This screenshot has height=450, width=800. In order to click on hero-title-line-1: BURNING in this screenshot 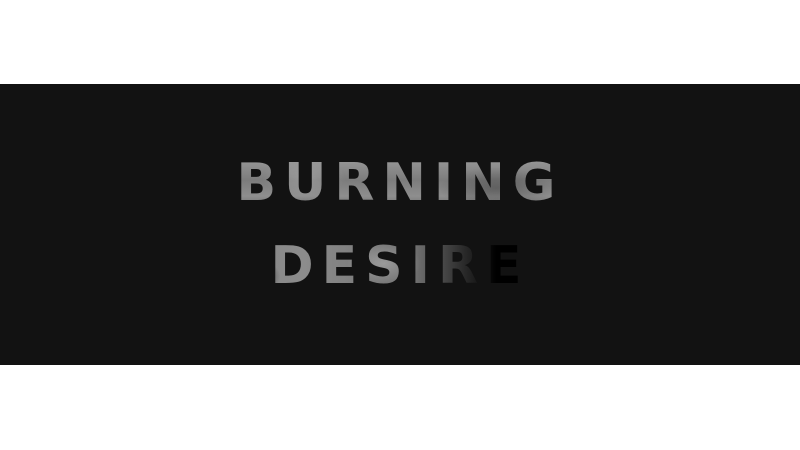, I will do `click(400, 183)`.